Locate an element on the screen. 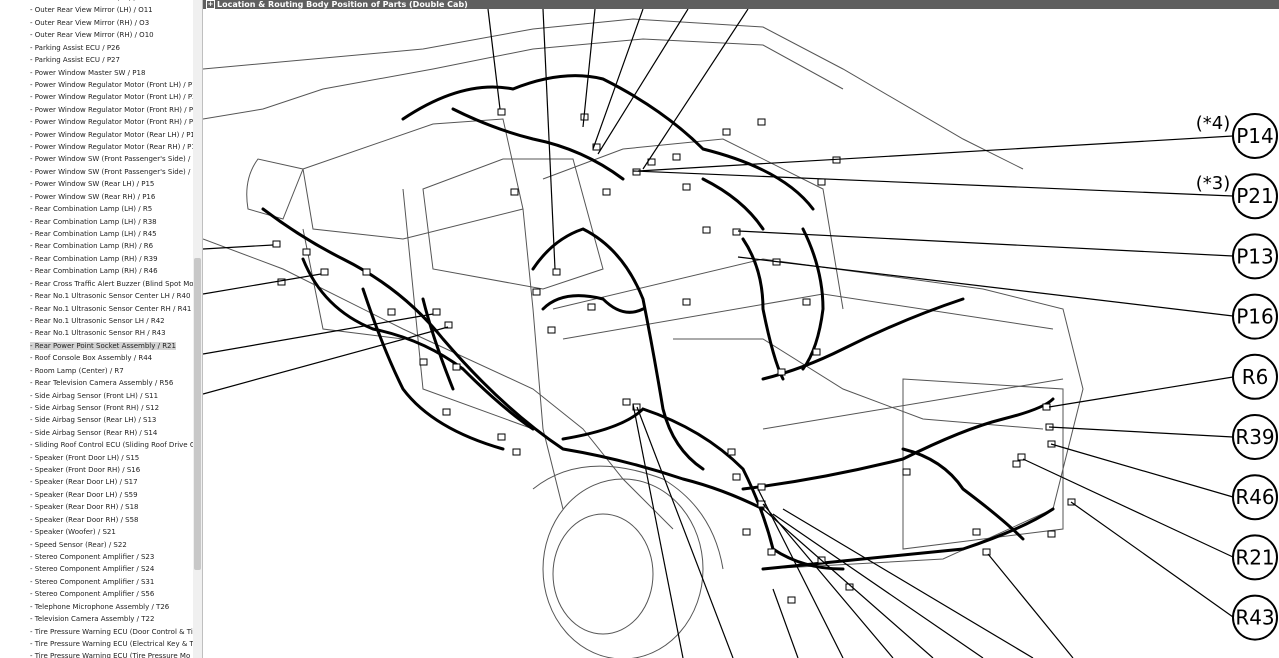 This screenshot has width=1279, height=658. parts-list-item: - Power Window SW (Rear RH) / P16 is located at coordinates (96, 197).